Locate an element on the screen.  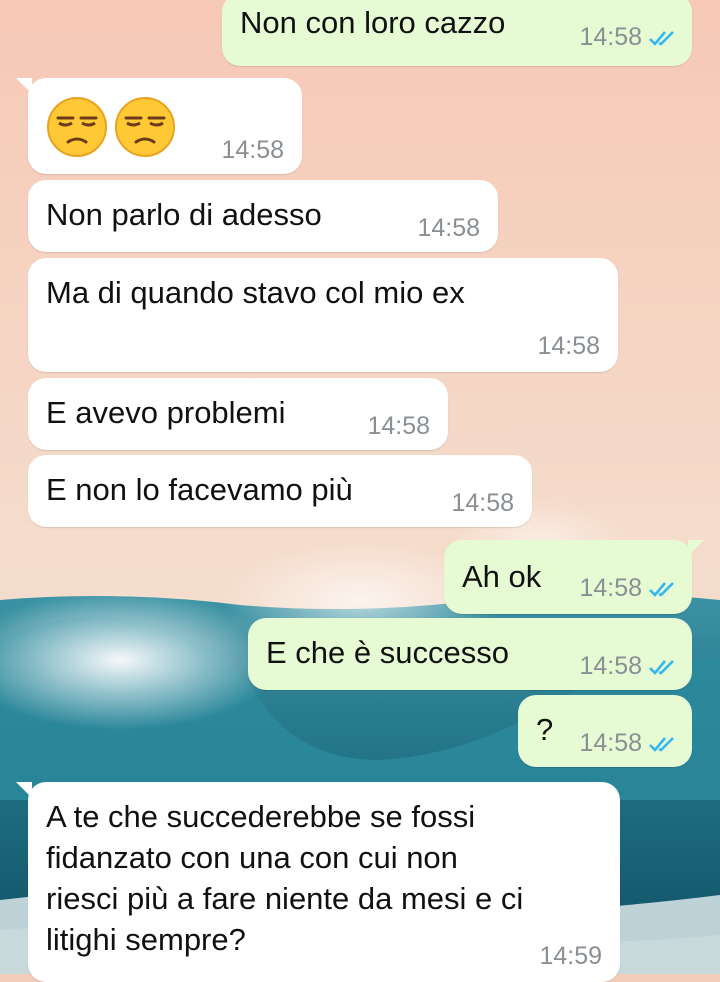
message-text: Non parlo di adesso is located at coordinates (184, 214).